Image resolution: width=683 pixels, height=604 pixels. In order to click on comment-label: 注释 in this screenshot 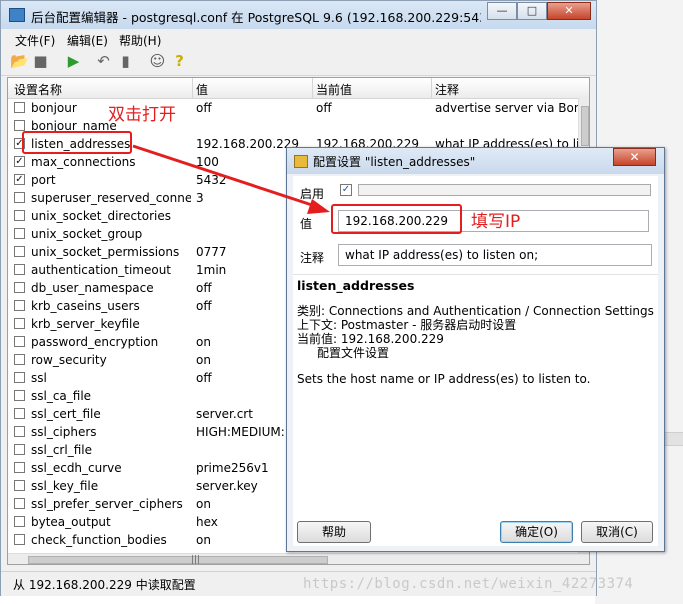, I will do `click(312, 258)`.